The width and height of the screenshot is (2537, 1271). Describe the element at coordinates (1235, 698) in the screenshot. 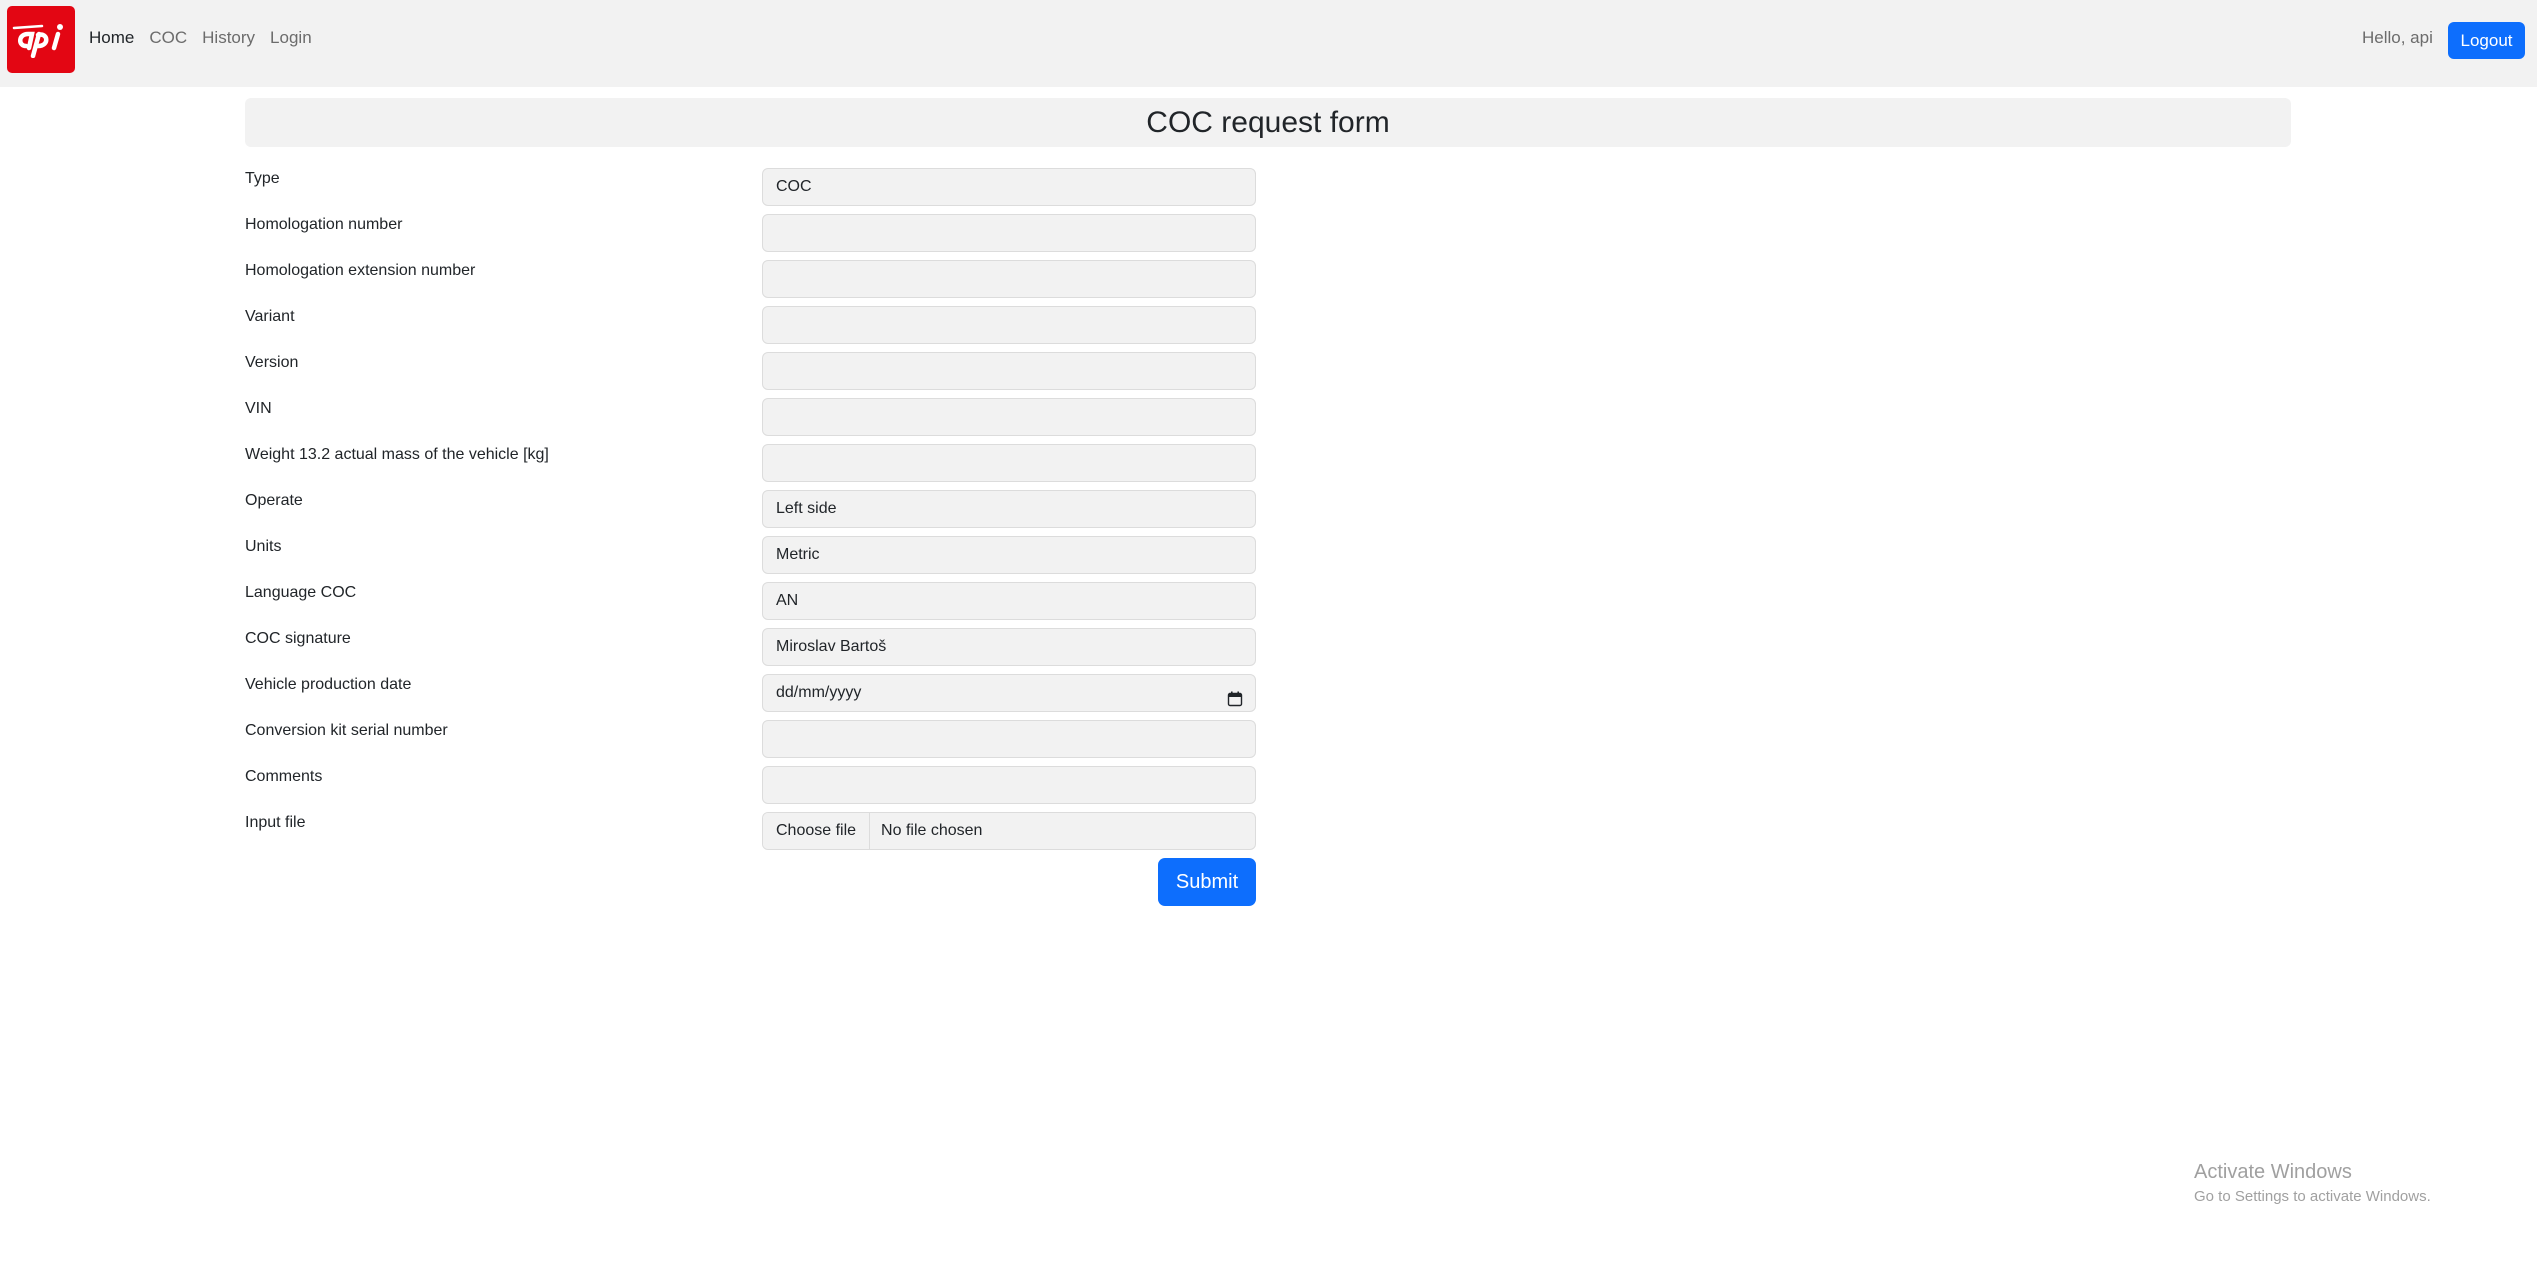

I see `calendar-icon` at that location.